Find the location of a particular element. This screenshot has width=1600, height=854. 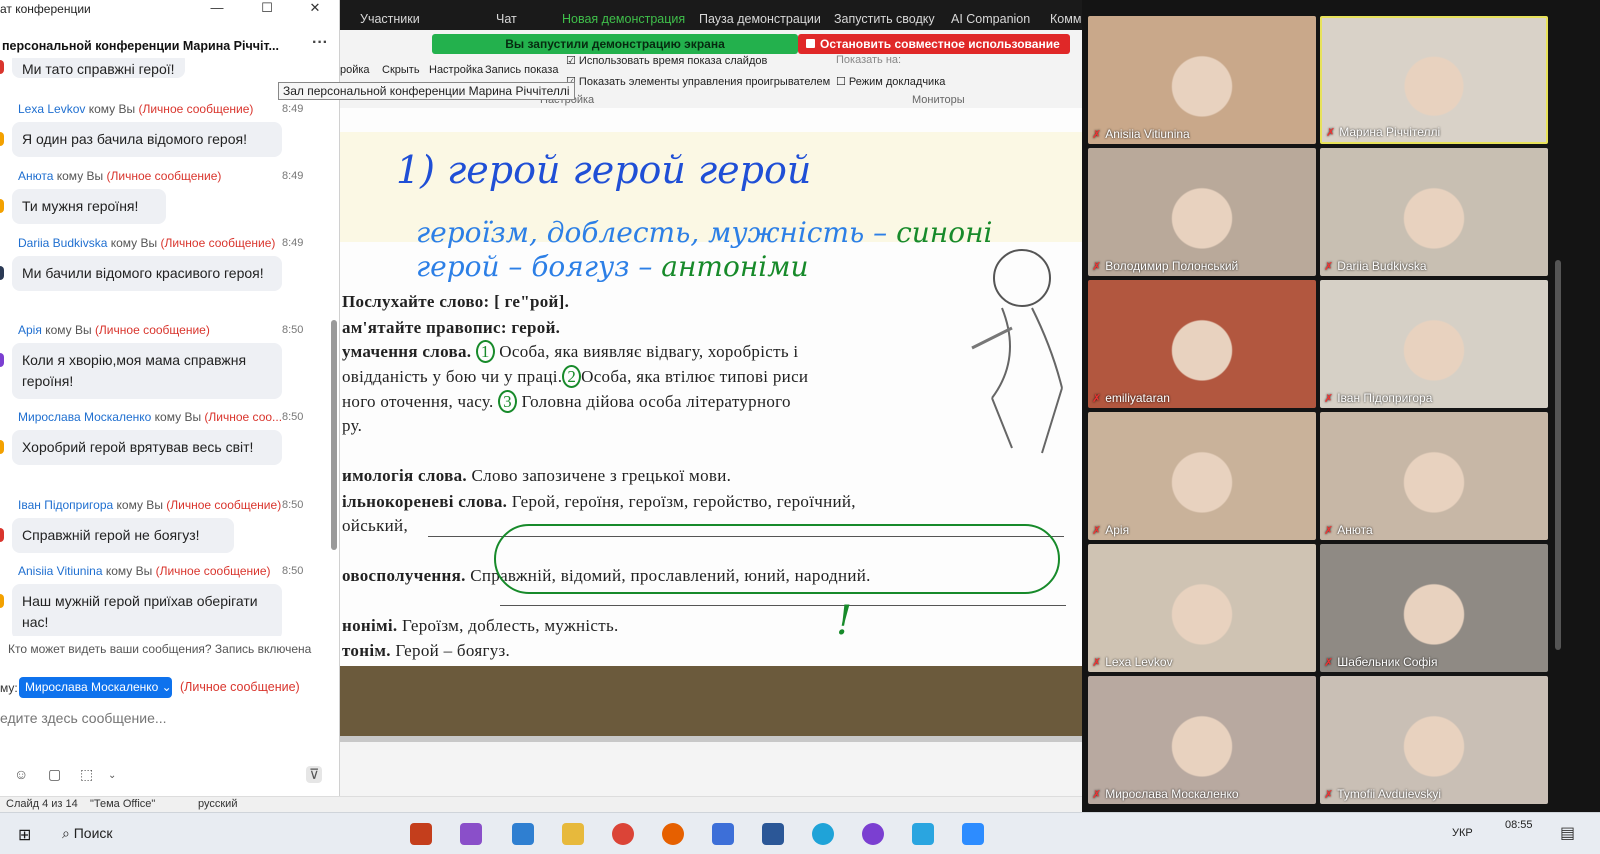

clock: 08:55 is located at coordinates (1519, 825).